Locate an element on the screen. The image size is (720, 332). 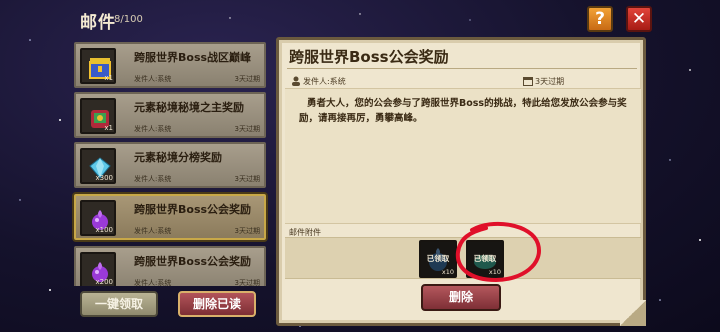
bag-icon: x1 is located at coordinates (98, 116).